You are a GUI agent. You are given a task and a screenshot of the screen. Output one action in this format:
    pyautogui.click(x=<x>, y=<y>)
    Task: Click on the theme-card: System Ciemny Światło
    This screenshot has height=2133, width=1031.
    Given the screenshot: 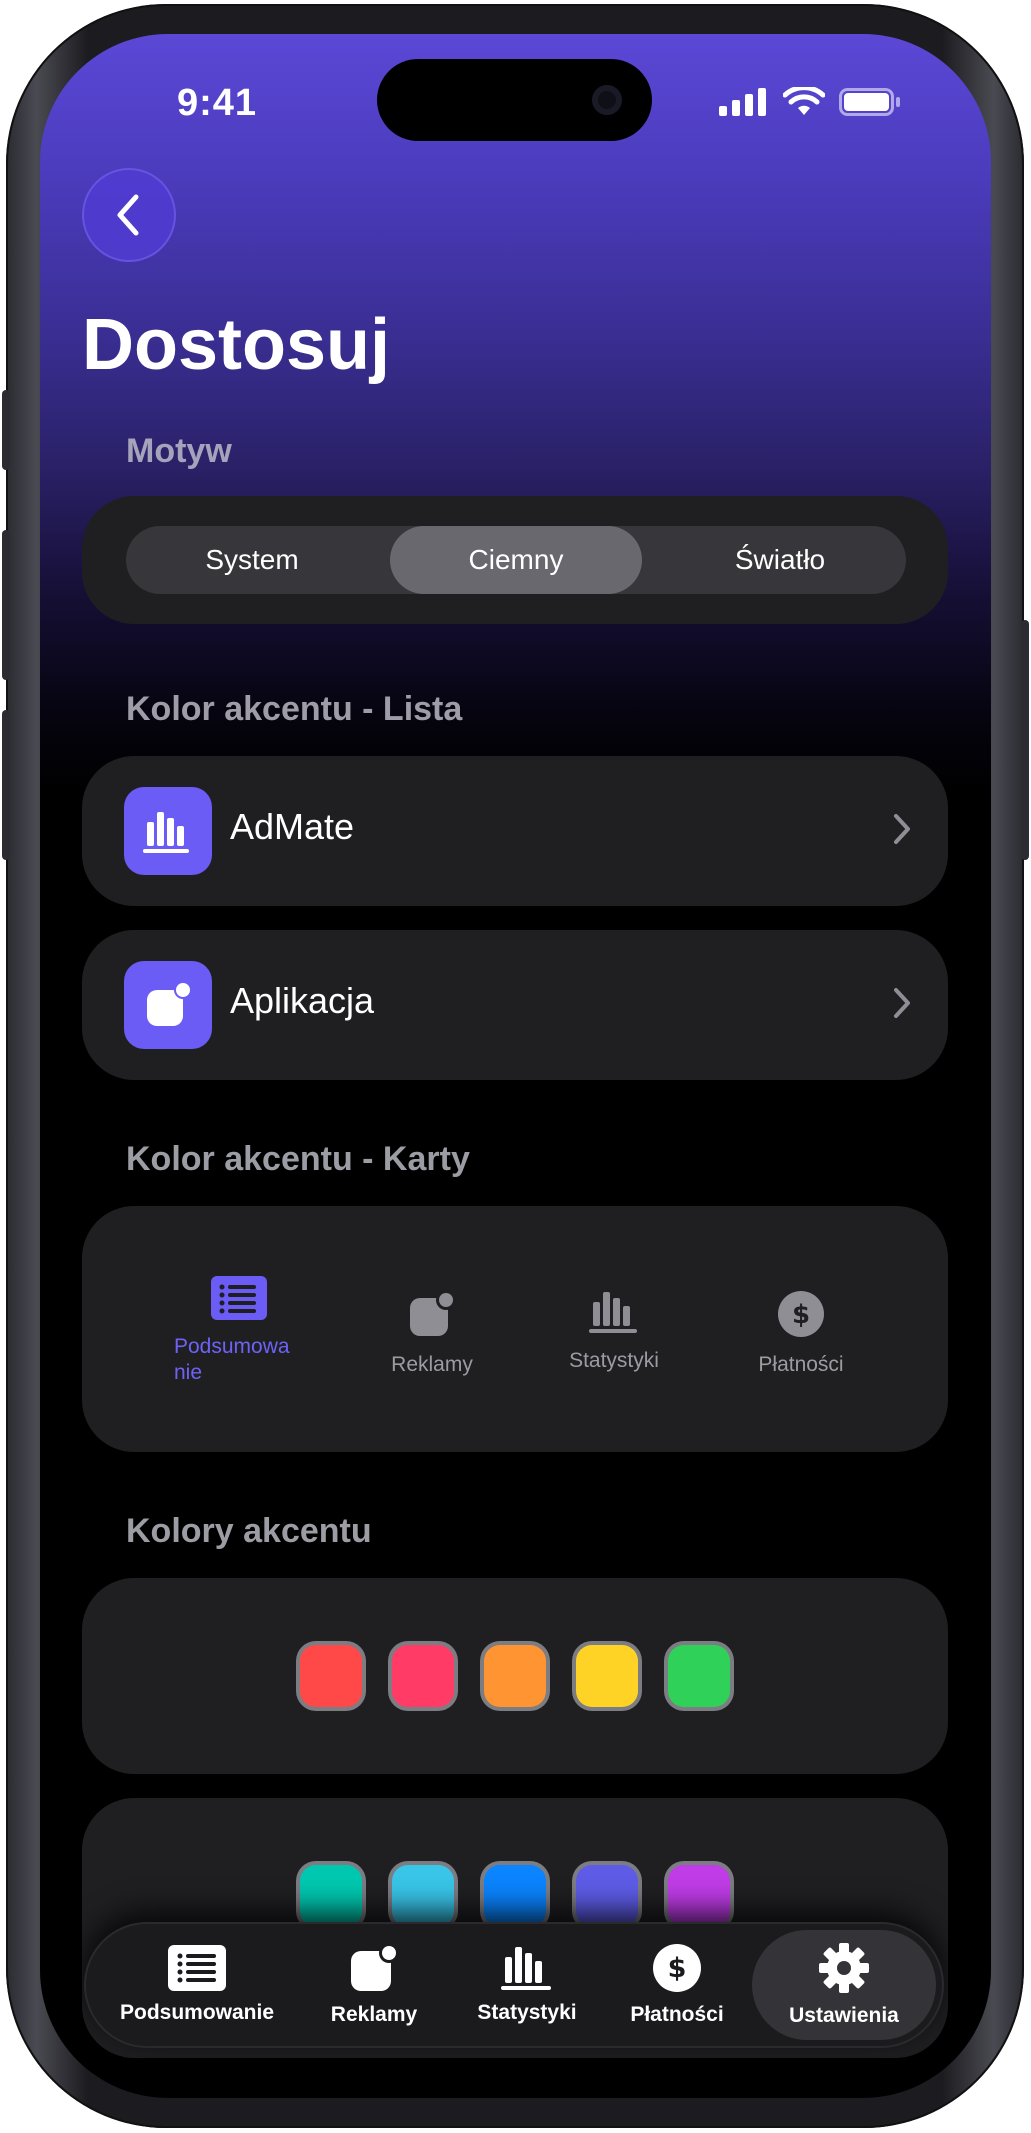 What is the action you would take?
    pyautogui.click(x=515, y=560)
    